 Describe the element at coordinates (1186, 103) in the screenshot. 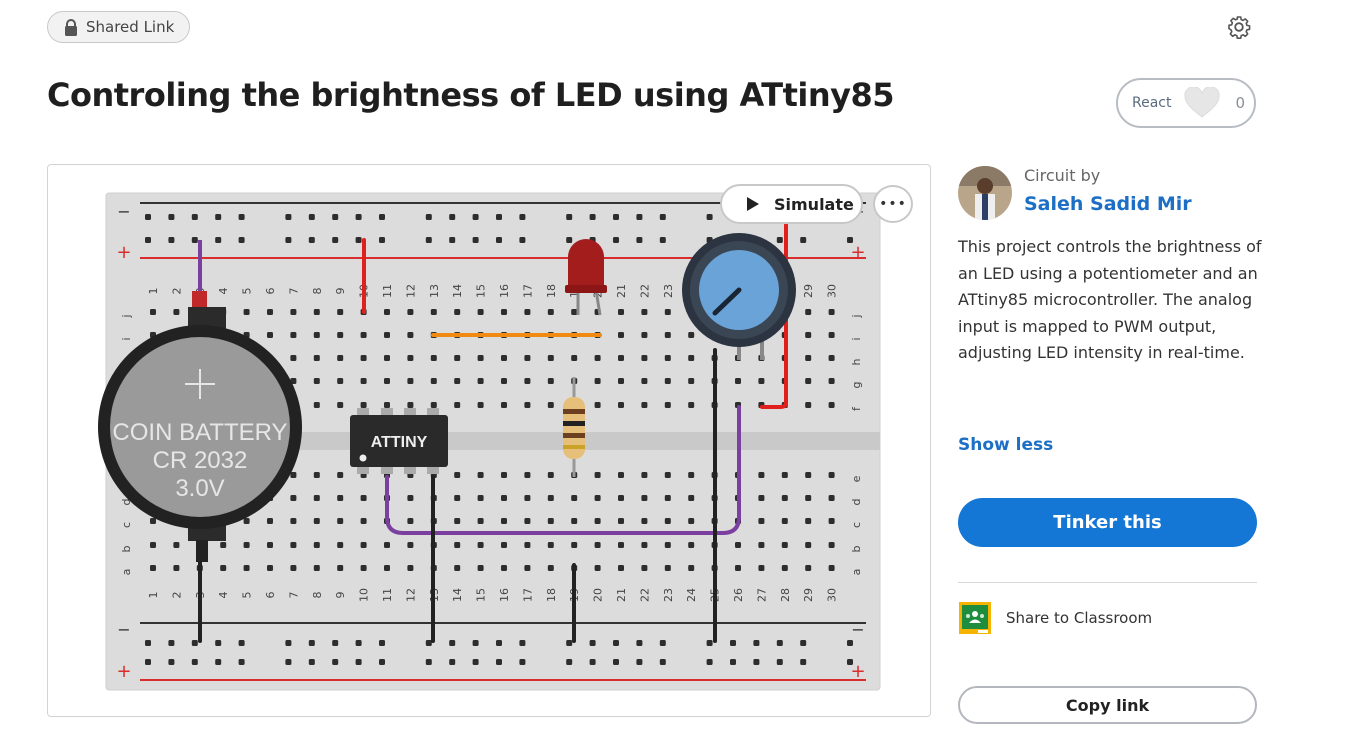

I see `react-button: React 0` at that location.